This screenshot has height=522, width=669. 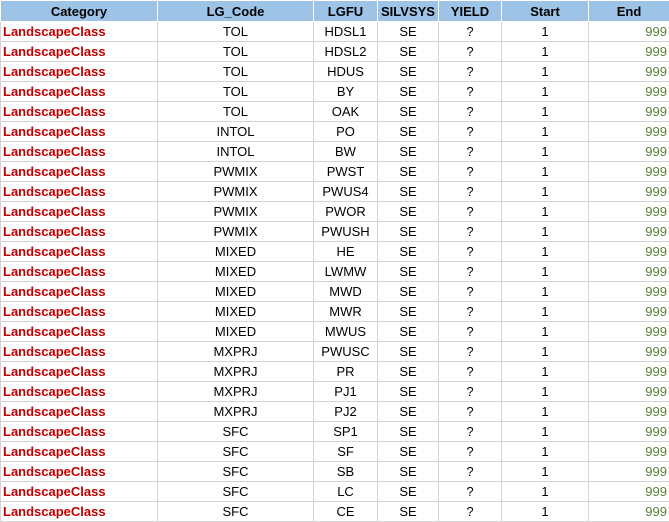 I want to click on cell-lgfu: PJ2, so click(x=346, y=412).